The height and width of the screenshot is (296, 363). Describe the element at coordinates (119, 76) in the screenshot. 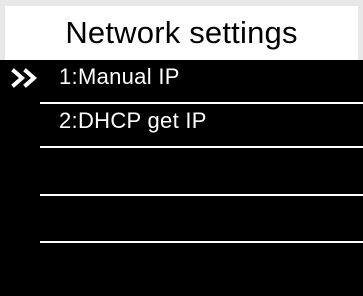

I see `menu-item-label: 1:Manual IP` at that location.